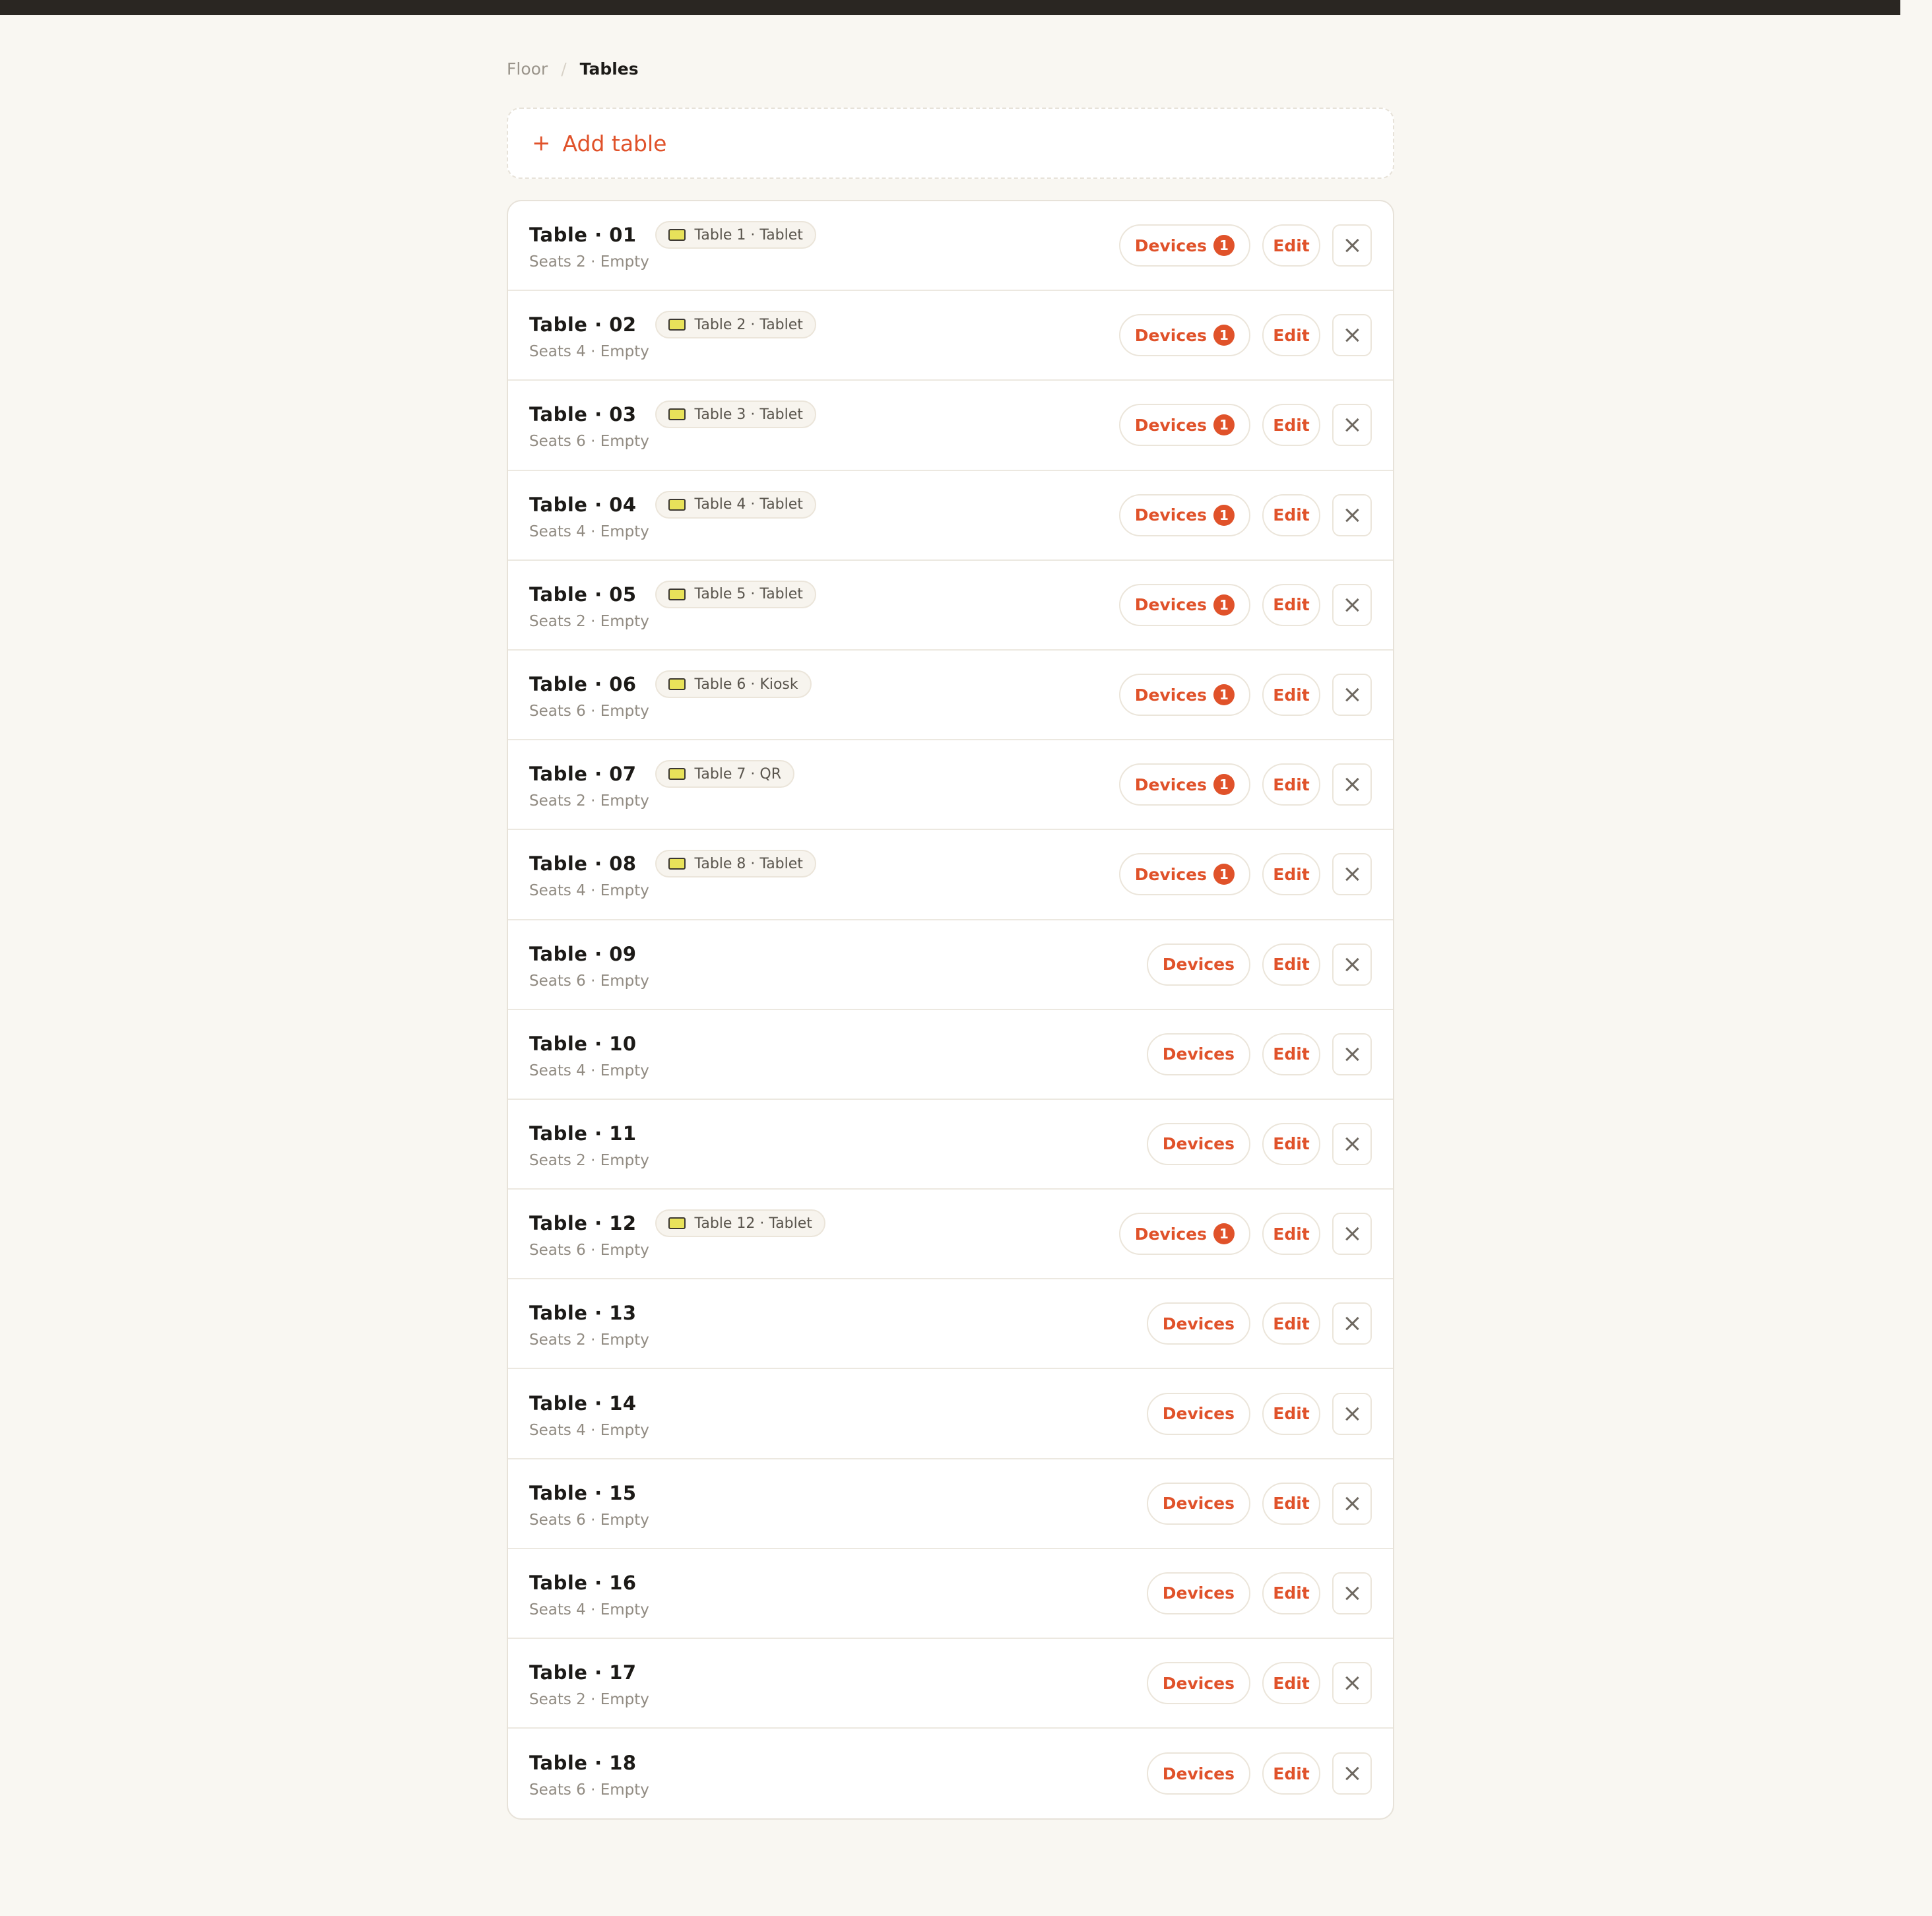 The height and width of the screenshot is (1916, 1932). Describe the element at coordinates (838, 1144) in the screenshot. I see `table-info: Table · 11 Seats 2 · Empty` at that location.